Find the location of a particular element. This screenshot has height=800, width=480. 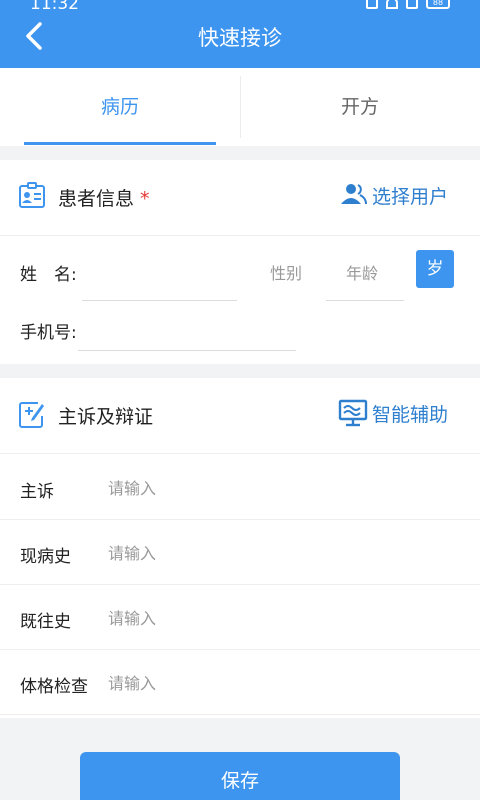

smart-assist-label: 智能辅助 is located at coordinates (409, 414).